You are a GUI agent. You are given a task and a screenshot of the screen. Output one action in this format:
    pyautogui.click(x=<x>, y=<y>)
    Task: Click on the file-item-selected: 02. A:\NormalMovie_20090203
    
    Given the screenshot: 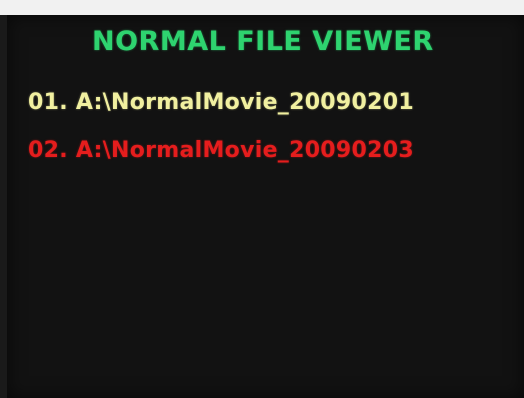 What is the action you would take?
    pyautogui.click(x=221, y=151)
    